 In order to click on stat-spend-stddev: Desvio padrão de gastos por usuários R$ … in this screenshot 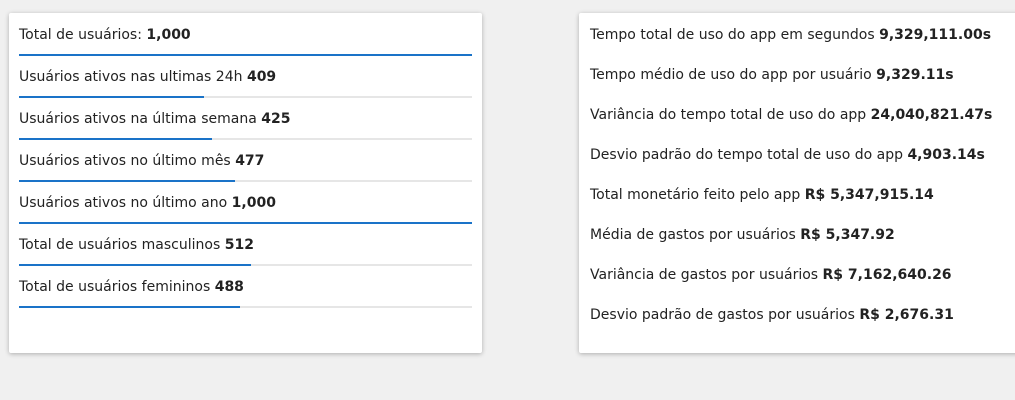, I will do `click(802, 327)`.